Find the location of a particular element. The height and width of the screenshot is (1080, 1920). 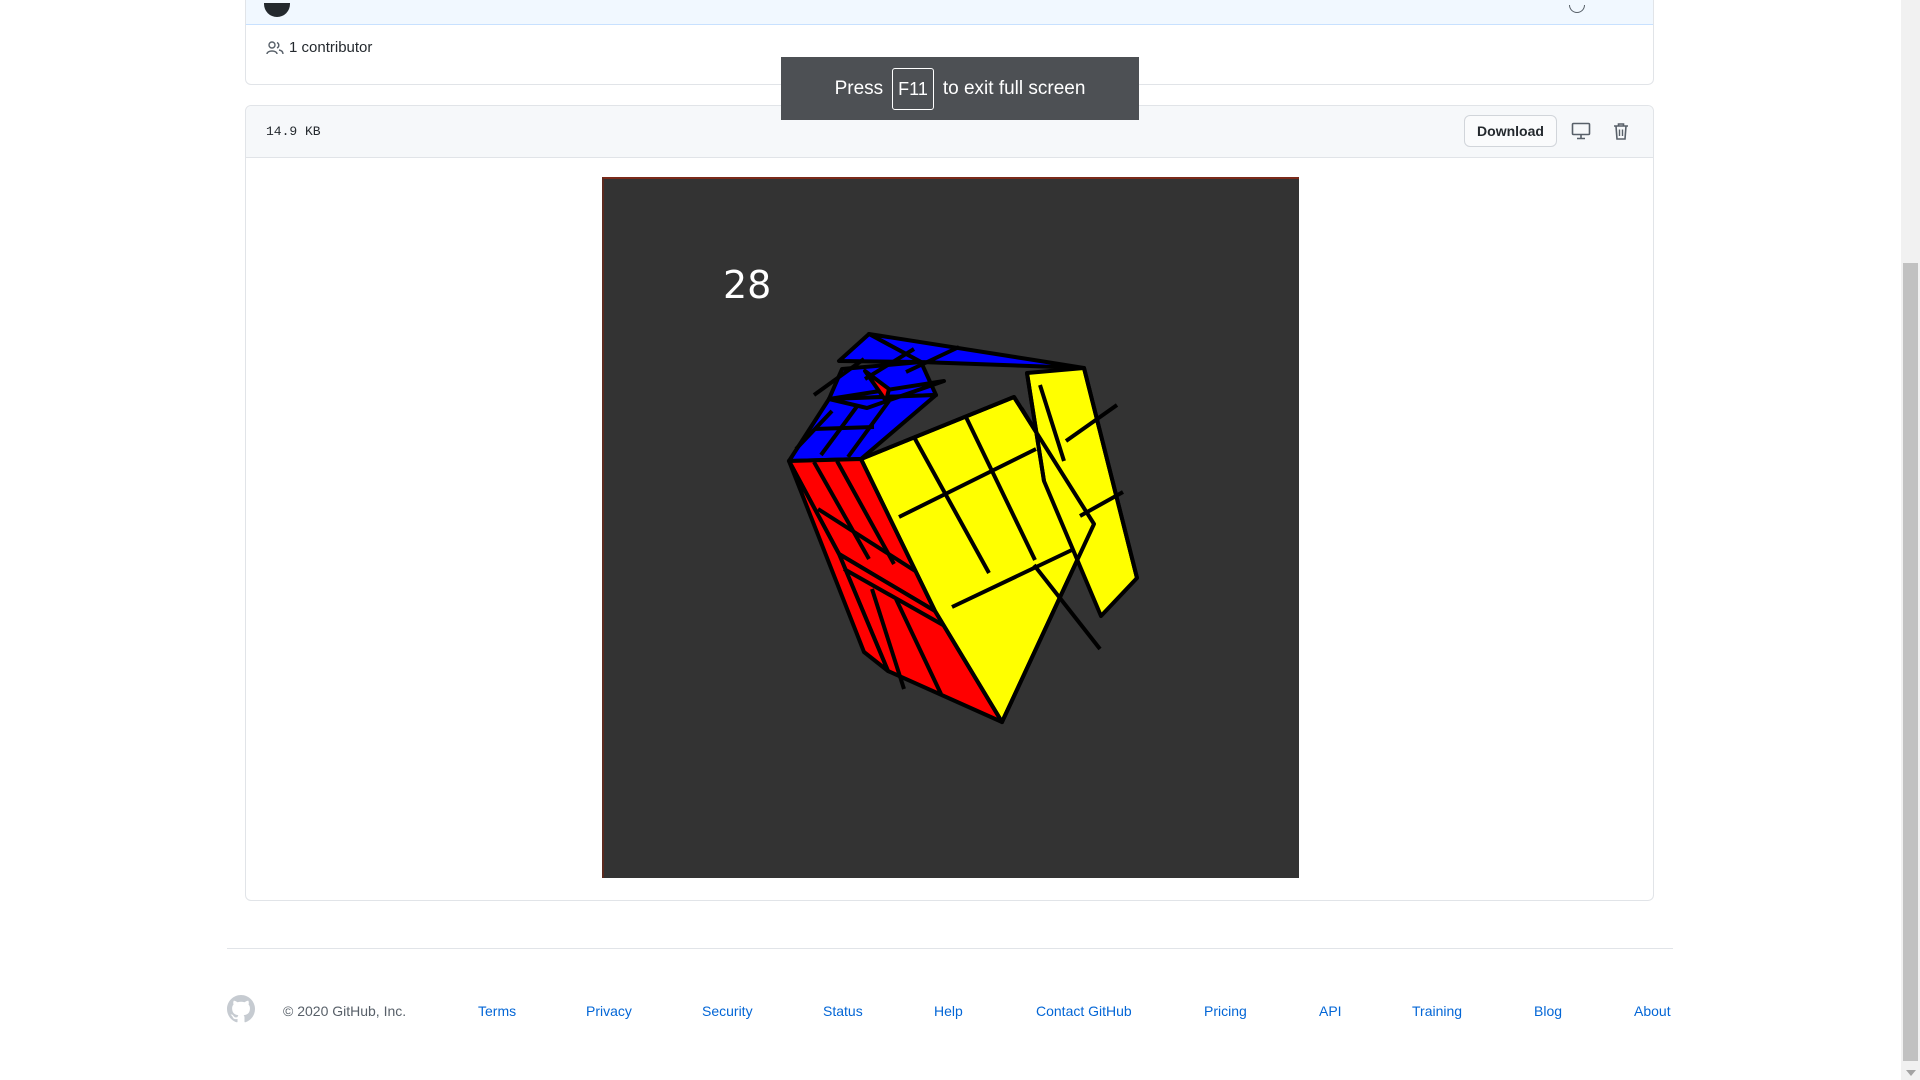

footer-link-status: Status is located at coordinates (843, 1011).